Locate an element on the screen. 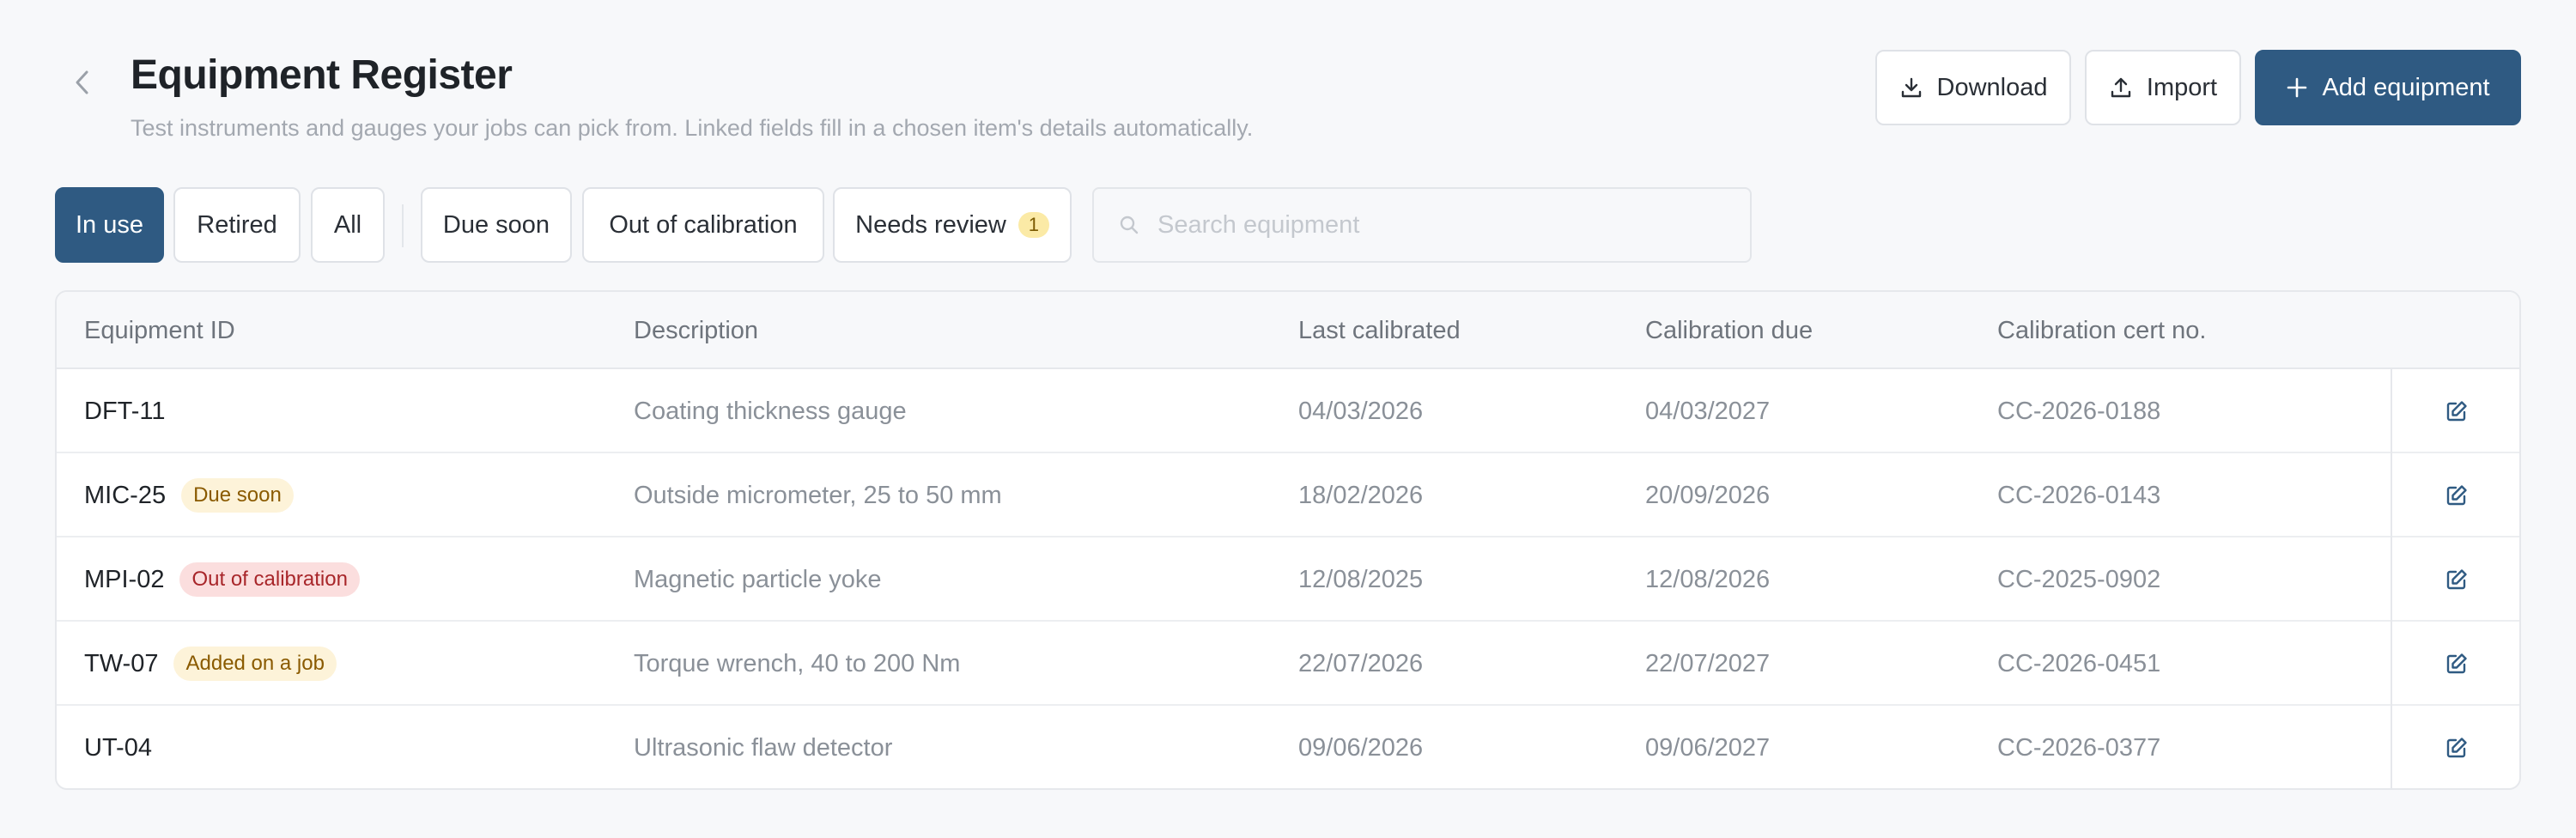 This screenshot has height=838, width=2576. last-calibrated-cell: 12/08/2025 is located at coordinates (1361, 579).